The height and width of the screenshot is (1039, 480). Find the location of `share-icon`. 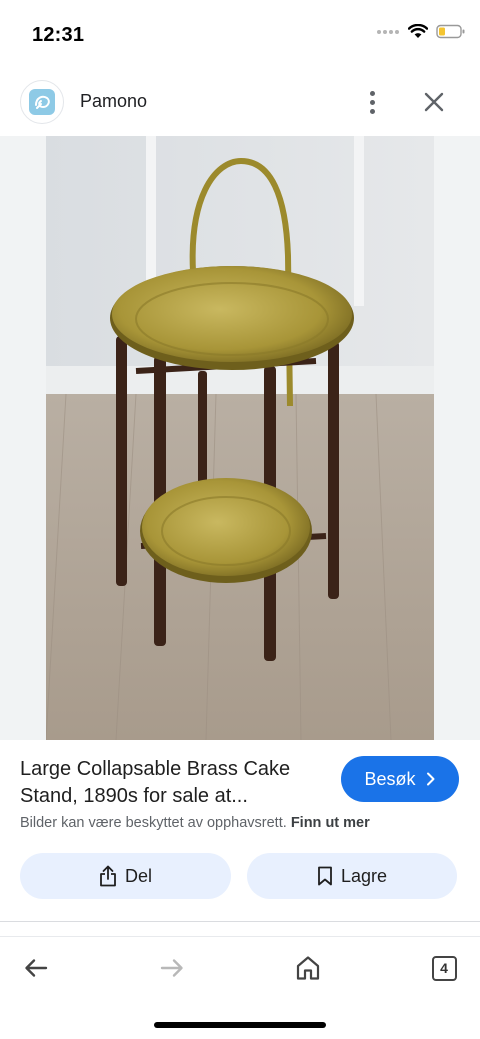

share-icon is located at coordinates (108, 876).